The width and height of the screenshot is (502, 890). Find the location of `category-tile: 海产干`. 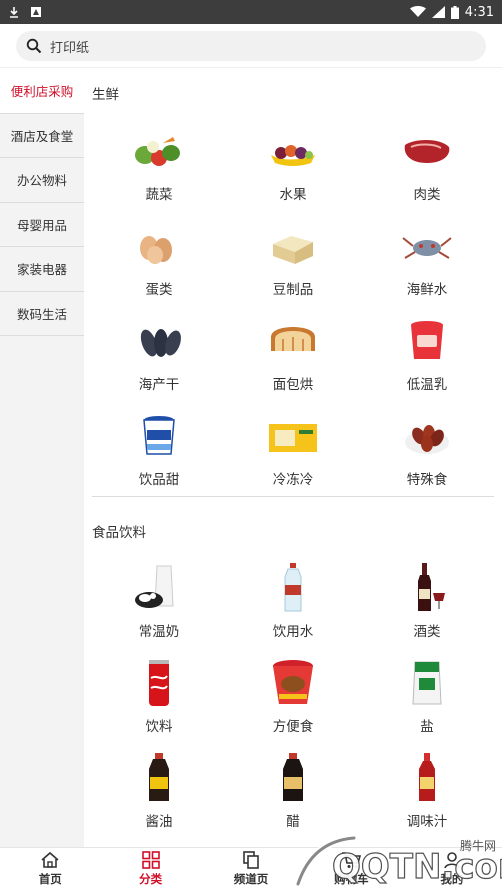

category-tile: 海产干 is located at coordinates (159, 362).